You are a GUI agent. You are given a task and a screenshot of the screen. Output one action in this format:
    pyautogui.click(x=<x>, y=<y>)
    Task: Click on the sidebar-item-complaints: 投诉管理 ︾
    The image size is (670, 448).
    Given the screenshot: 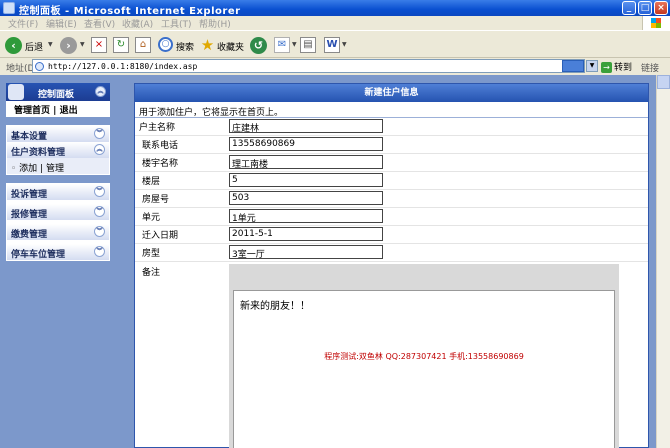 What is the action you would take?
    pyautogui.click(x=58, y=192)
    